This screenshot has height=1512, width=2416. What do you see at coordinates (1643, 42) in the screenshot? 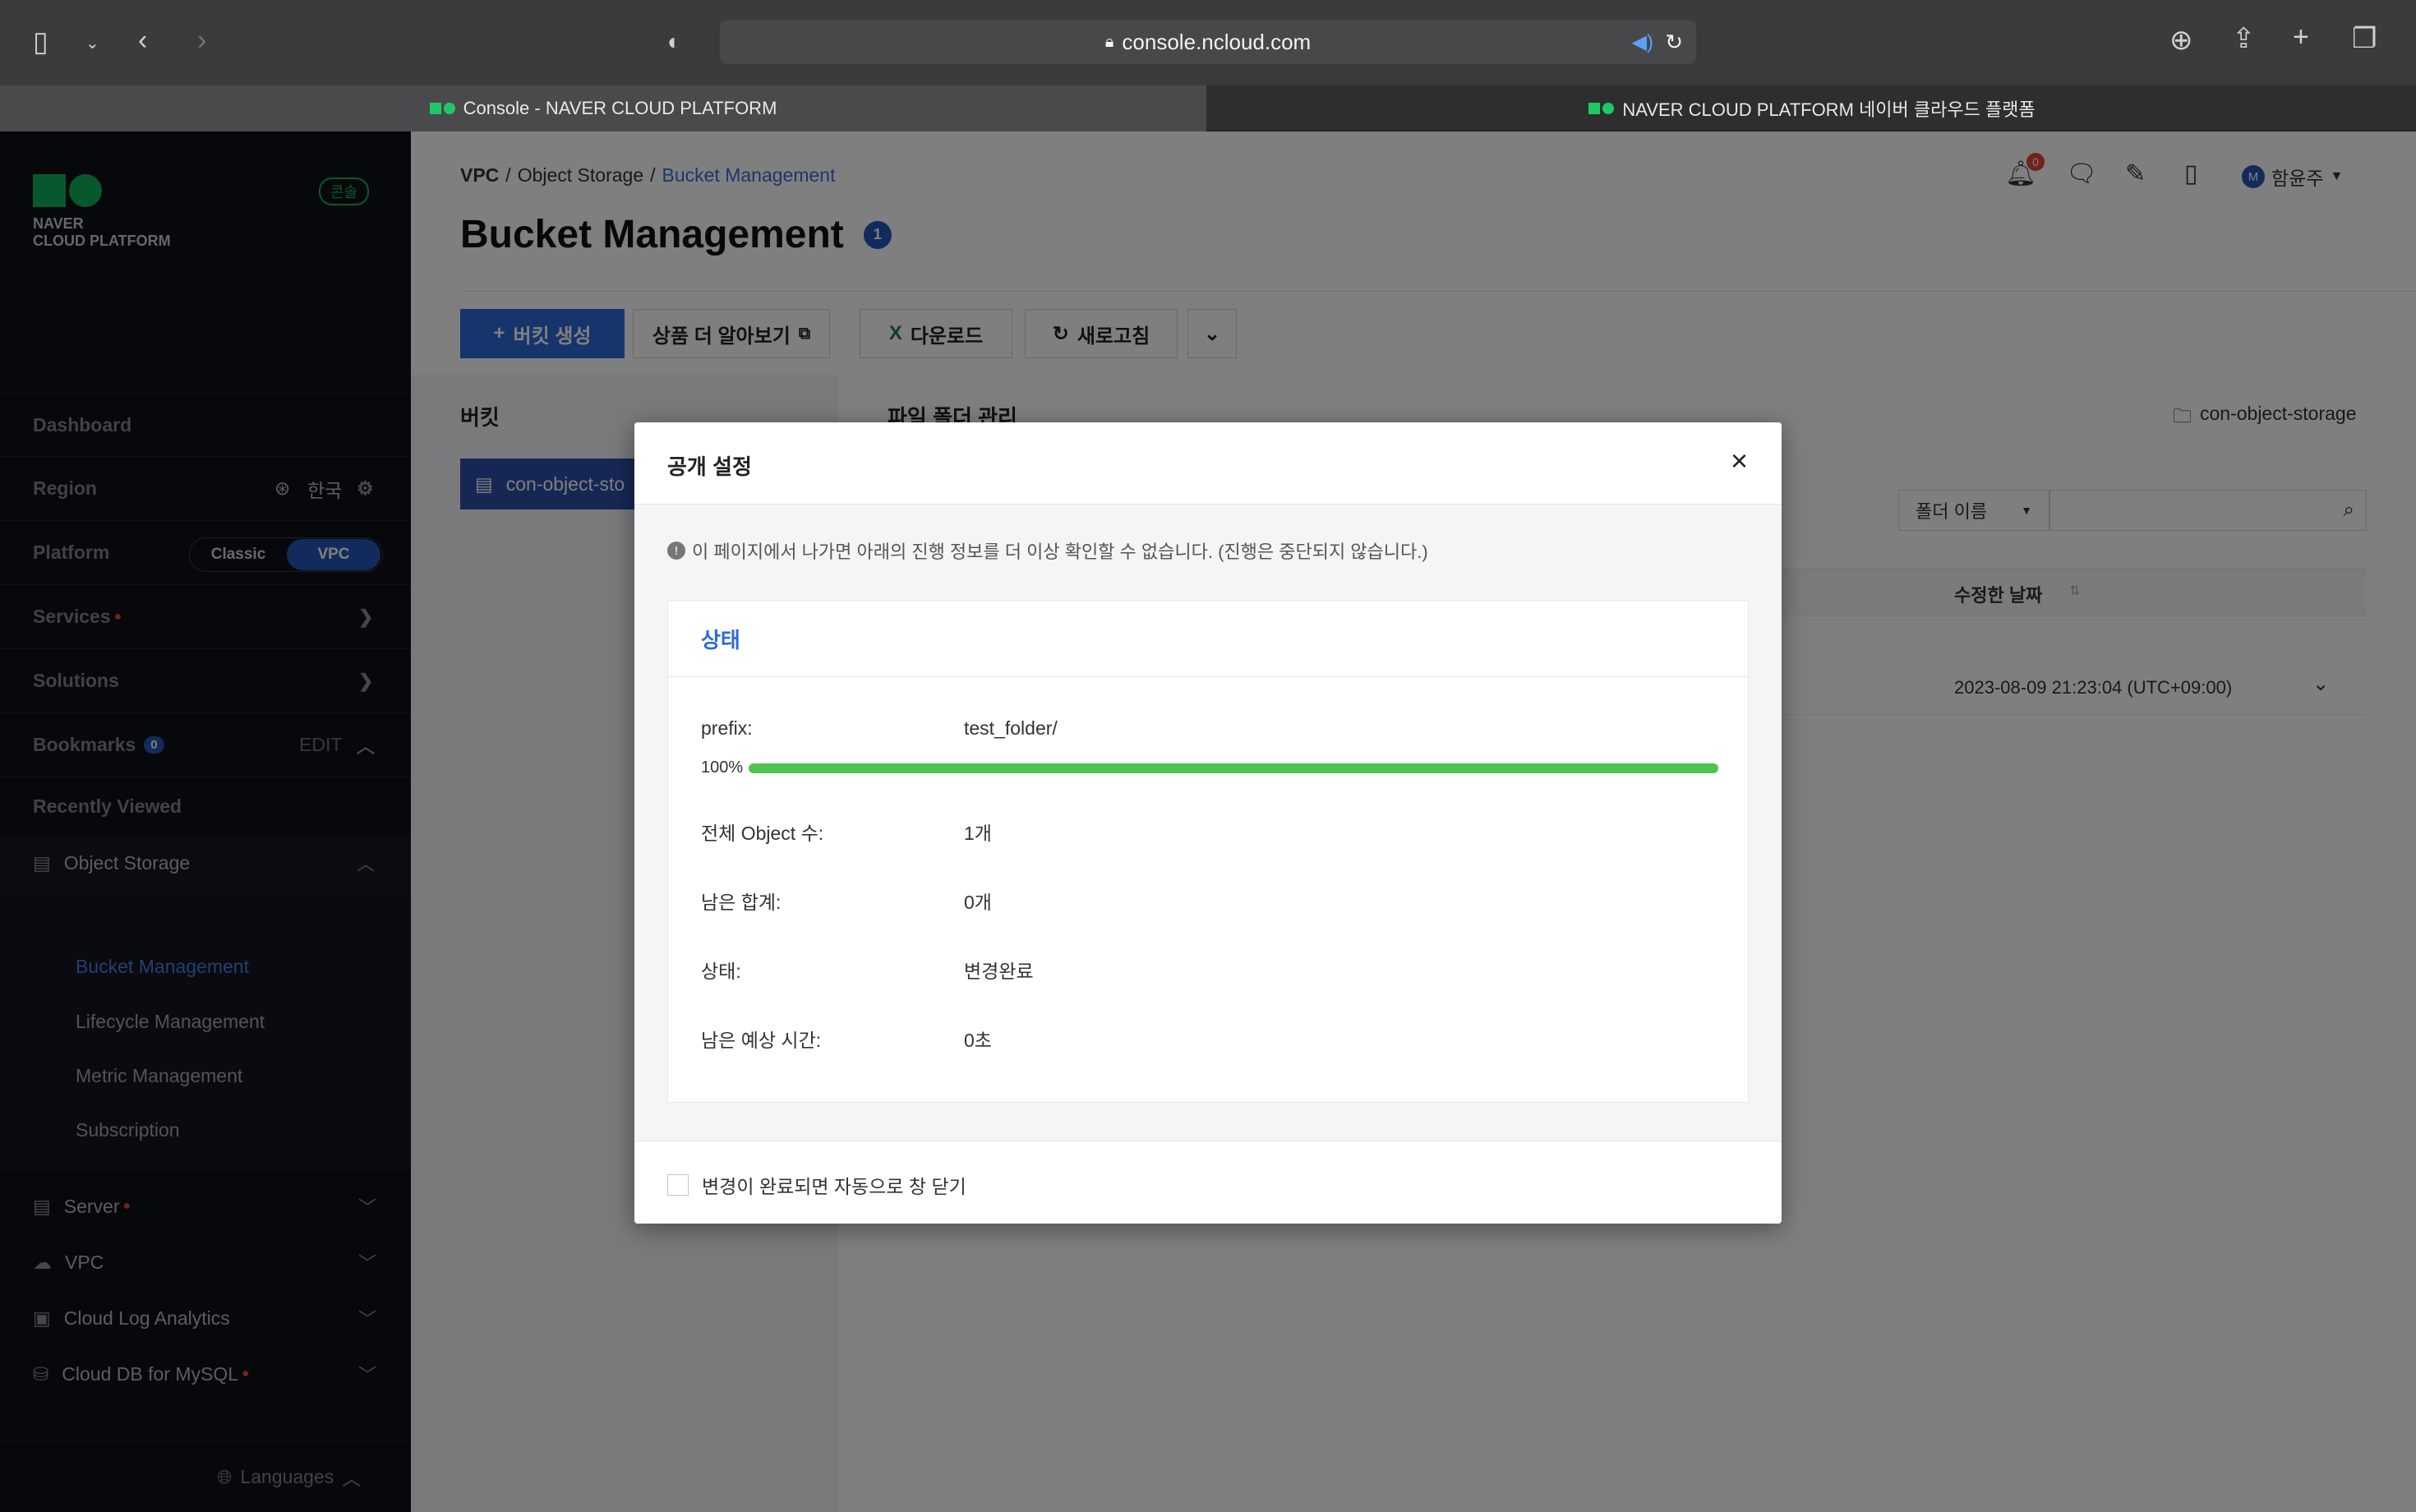
I see `speaker-icon: ◀︎)` at bounding box center [1643, 42].